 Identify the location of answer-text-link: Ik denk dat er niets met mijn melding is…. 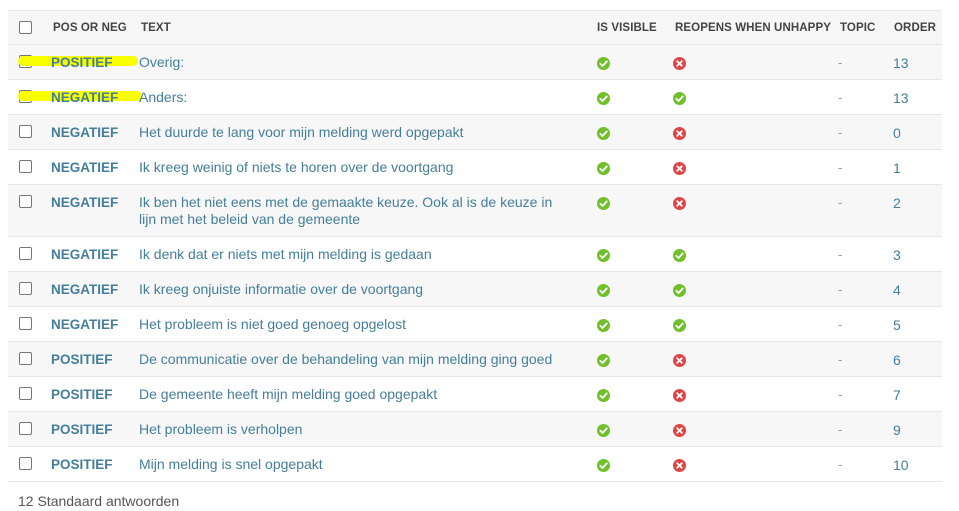
(354, 254).